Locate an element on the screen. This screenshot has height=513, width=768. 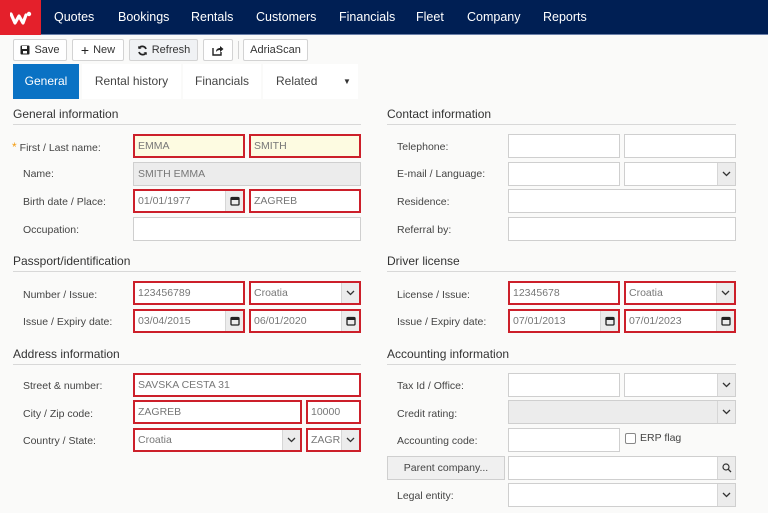
first-last-name-label: * First / Last name: is located at coordinates (56, 147).